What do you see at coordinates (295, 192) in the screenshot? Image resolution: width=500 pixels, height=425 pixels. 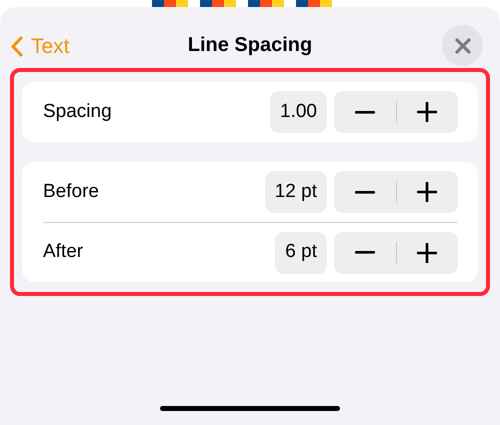 I see `value-field: 12 pt` at bounding box center [295, 192].